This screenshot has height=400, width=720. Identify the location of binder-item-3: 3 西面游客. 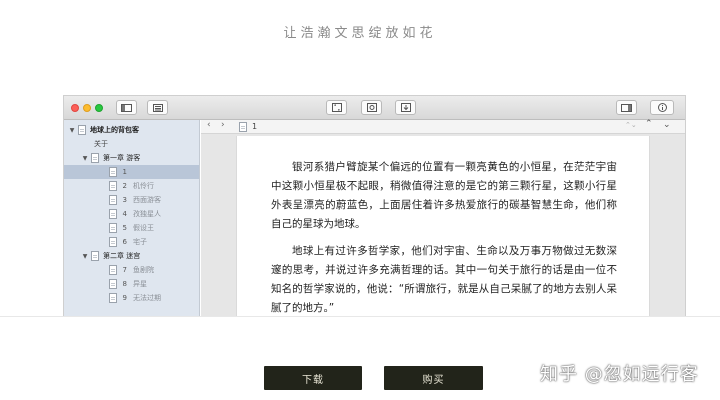
(131, 200).